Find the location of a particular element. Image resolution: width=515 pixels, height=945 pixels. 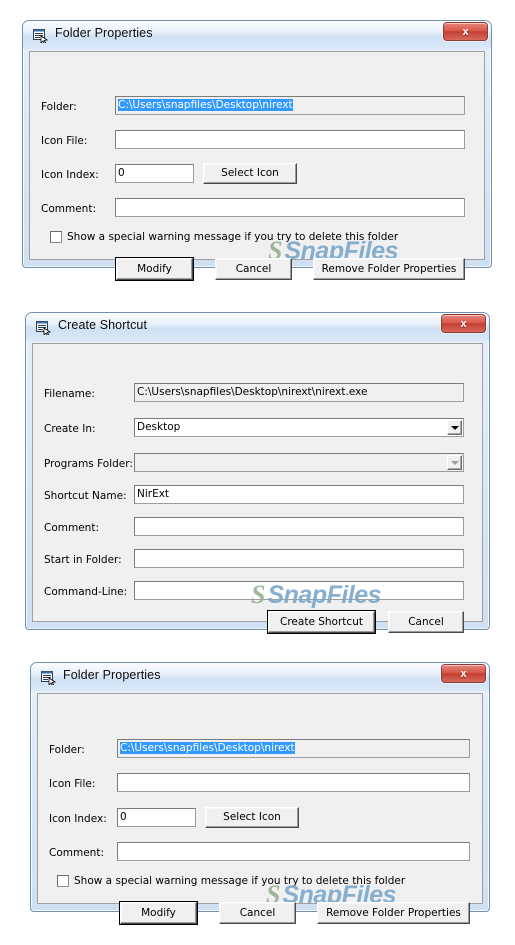

shortcut-name-label: Shortcut Name: is located at coordinates (85, 496).